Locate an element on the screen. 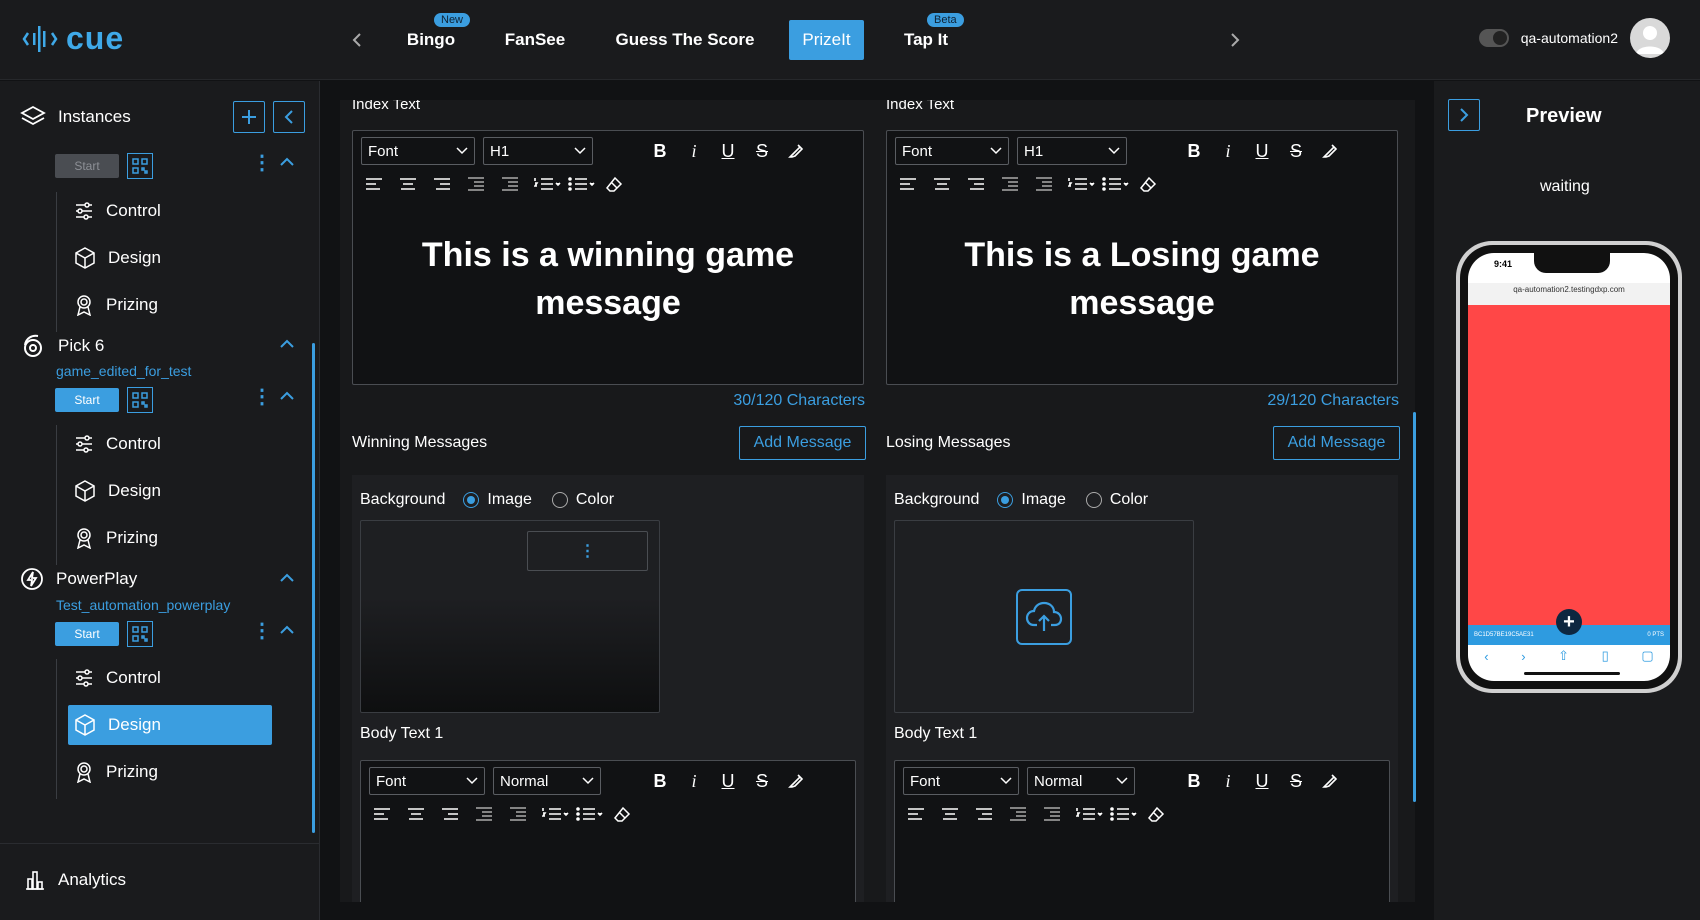 Image resolution: width=1700 pixels, height=920 pixels. style-select: Normal is located at coordinates (547, 781).